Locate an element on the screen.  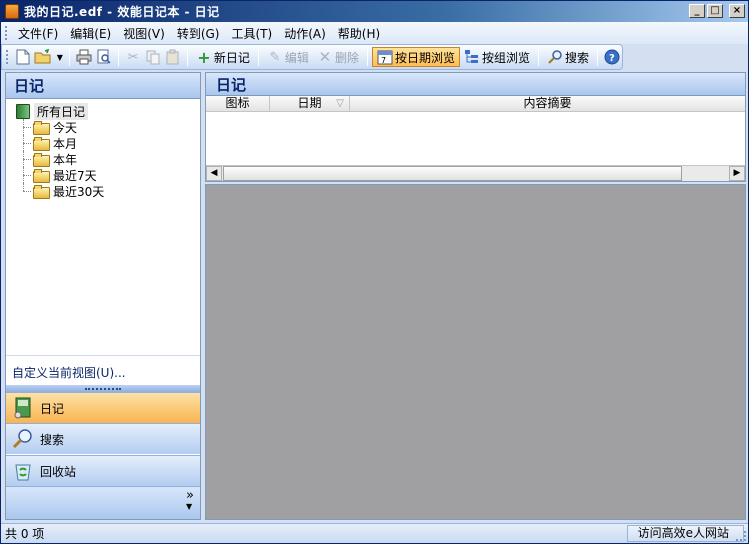
toolbar: ▼ ✂ + 新日记 ✎ 编辑 ✕ 删除 7 按日期浏览 按组浏览 搜索 ? is located at coordinates (312, 57).